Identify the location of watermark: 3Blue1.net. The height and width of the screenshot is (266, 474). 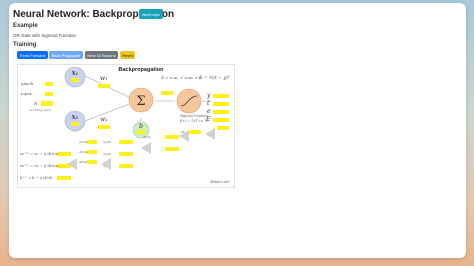
(220, 181).